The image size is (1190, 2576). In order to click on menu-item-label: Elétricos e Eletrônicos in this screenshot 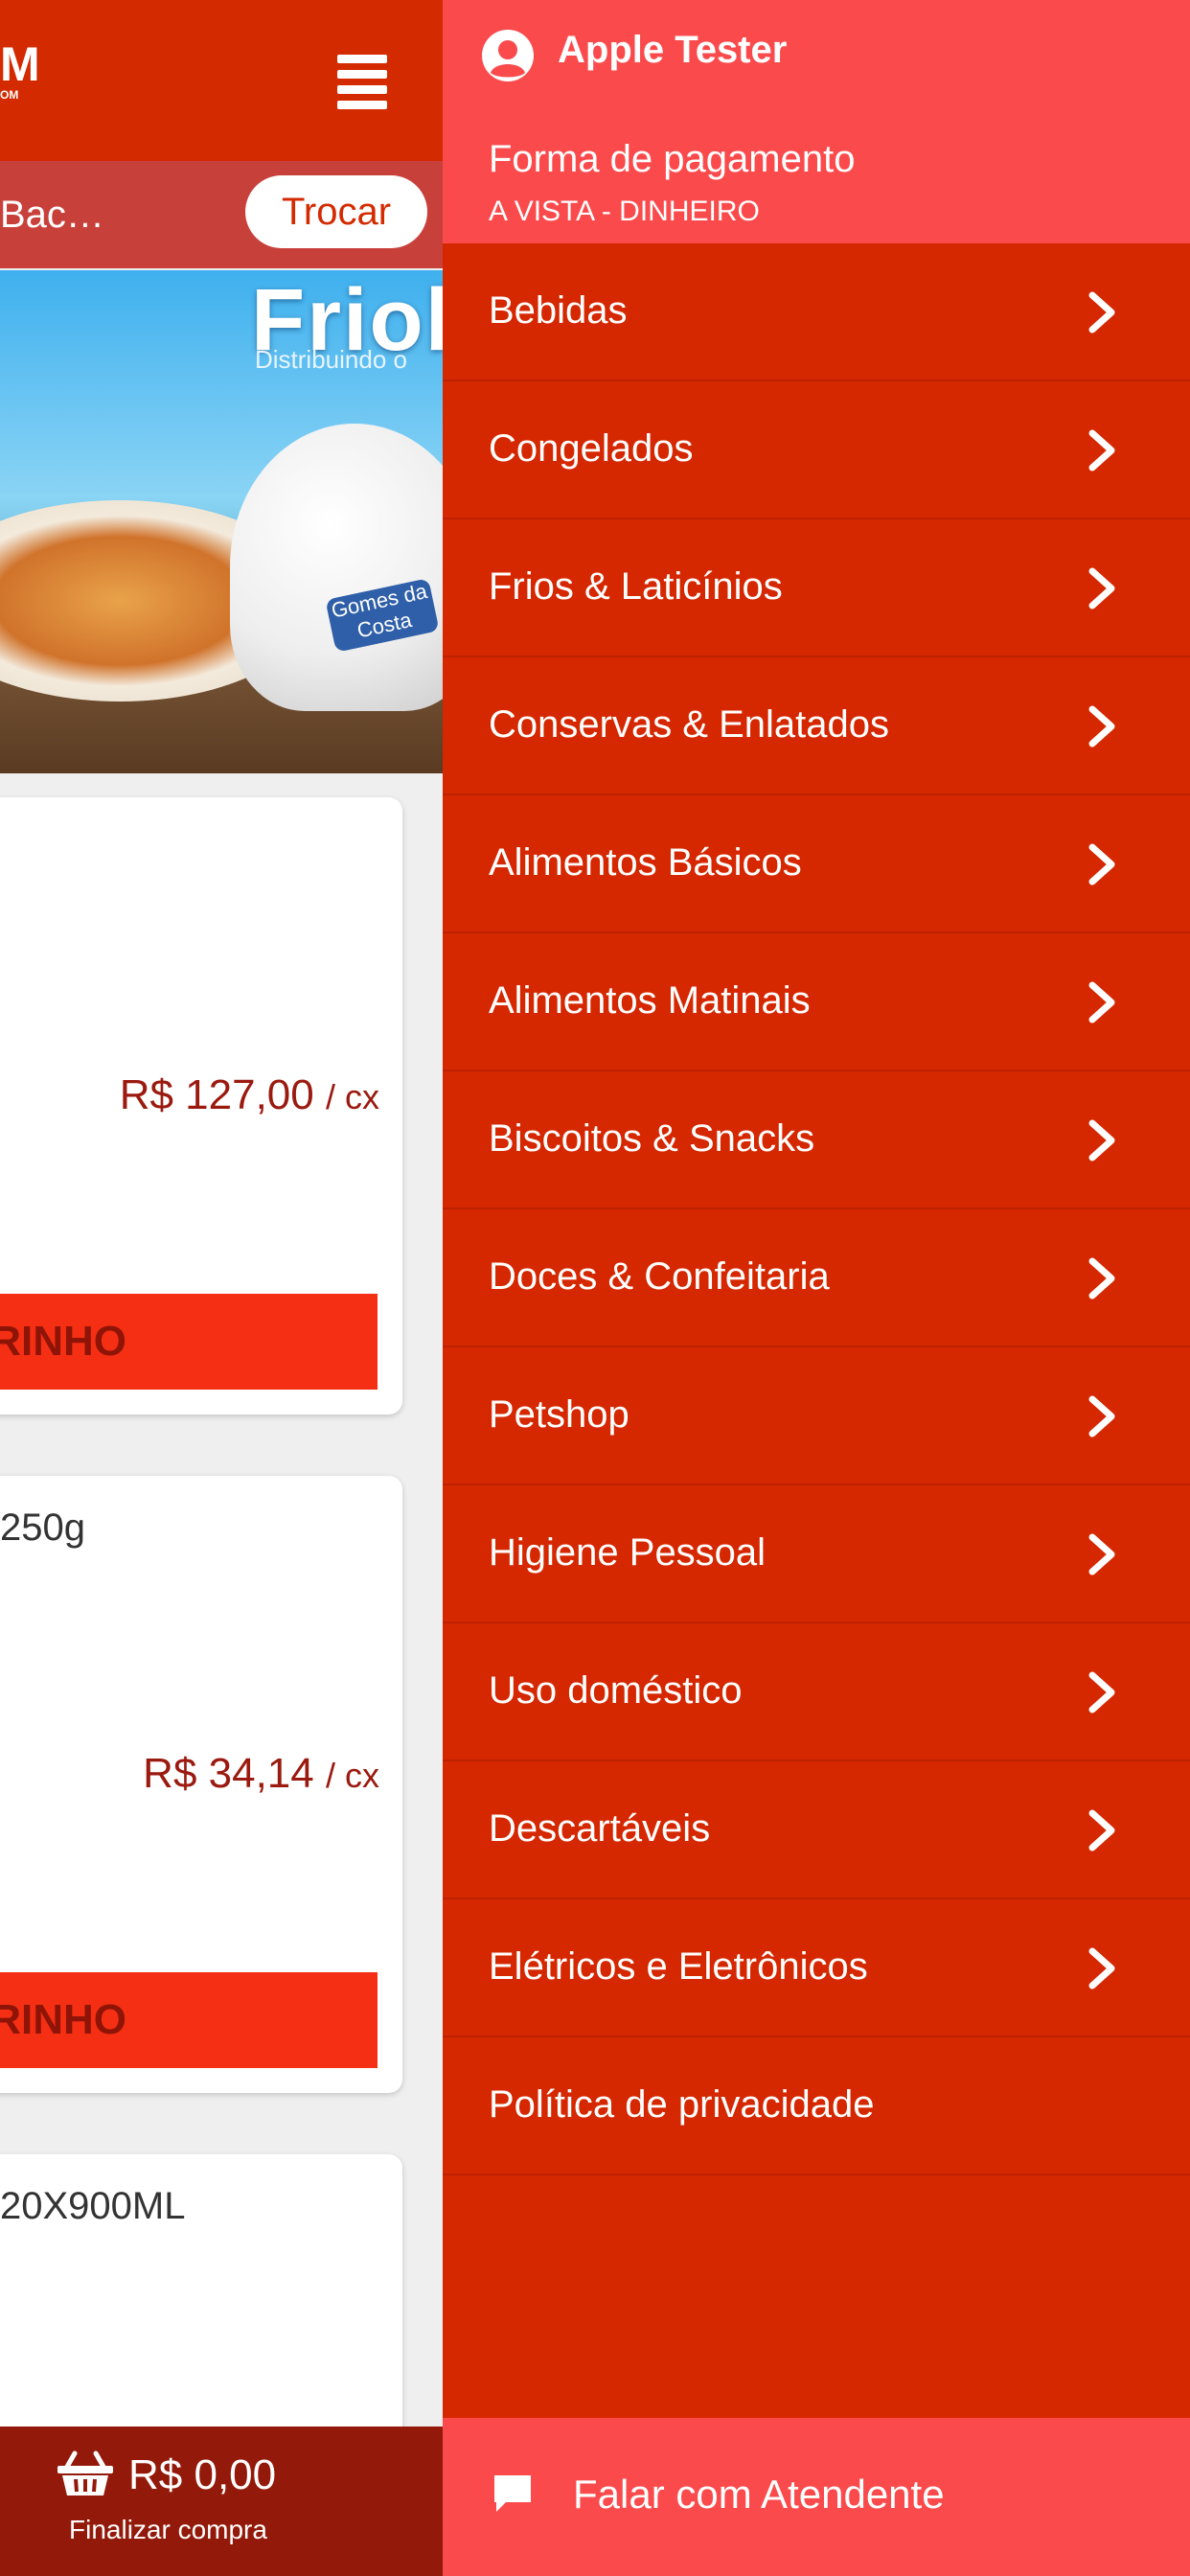, I will do `click(679, 1966)`.